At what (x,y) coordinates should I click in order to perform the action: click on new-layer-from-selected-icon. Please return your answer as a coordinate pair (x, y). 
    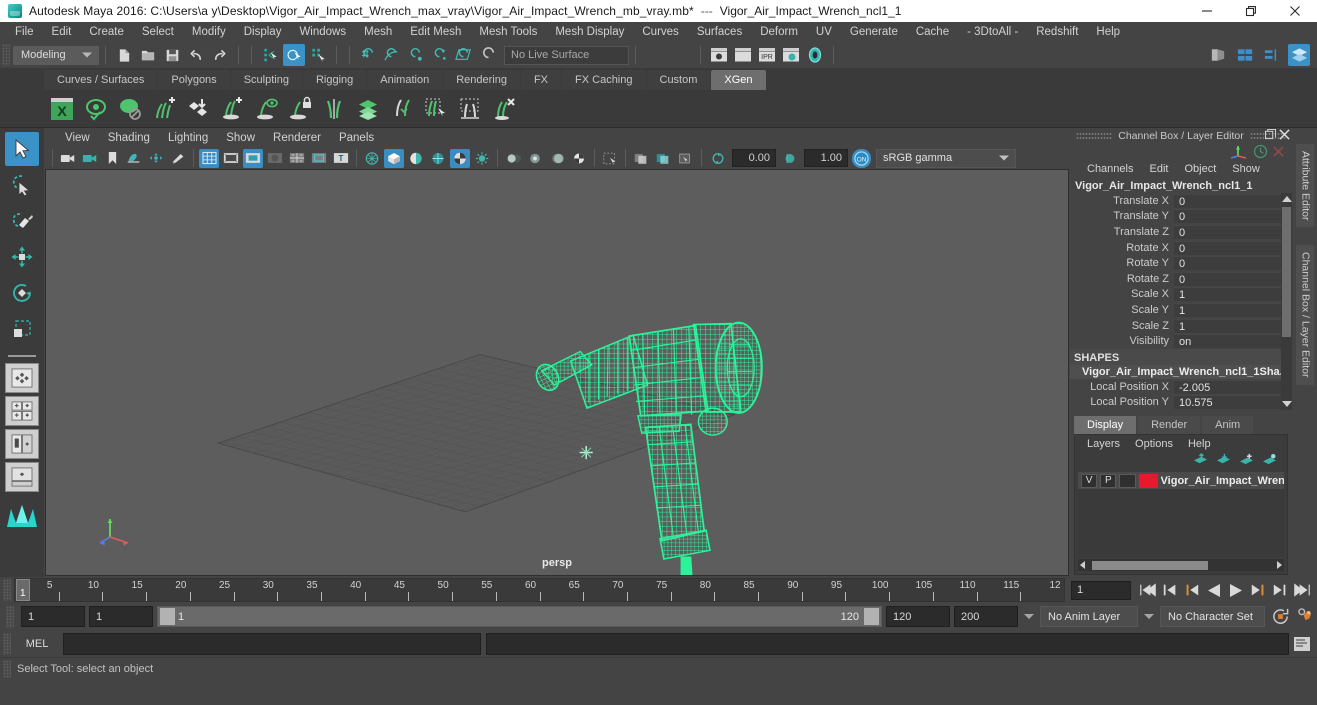
    Looking at the image, I should click on (1269, 461).